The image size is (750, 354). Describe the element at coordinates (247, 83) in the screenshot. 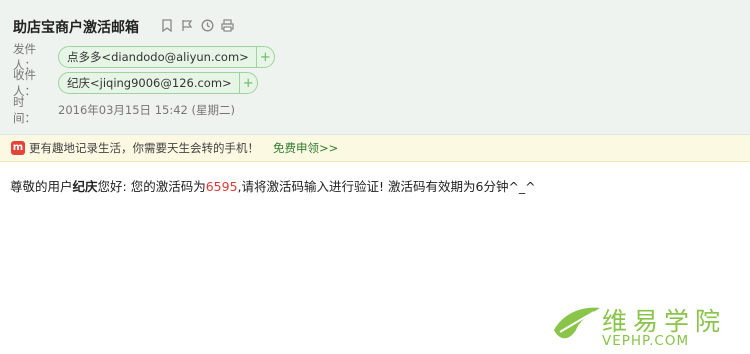

I see `add-recipient-button: +` at that location.